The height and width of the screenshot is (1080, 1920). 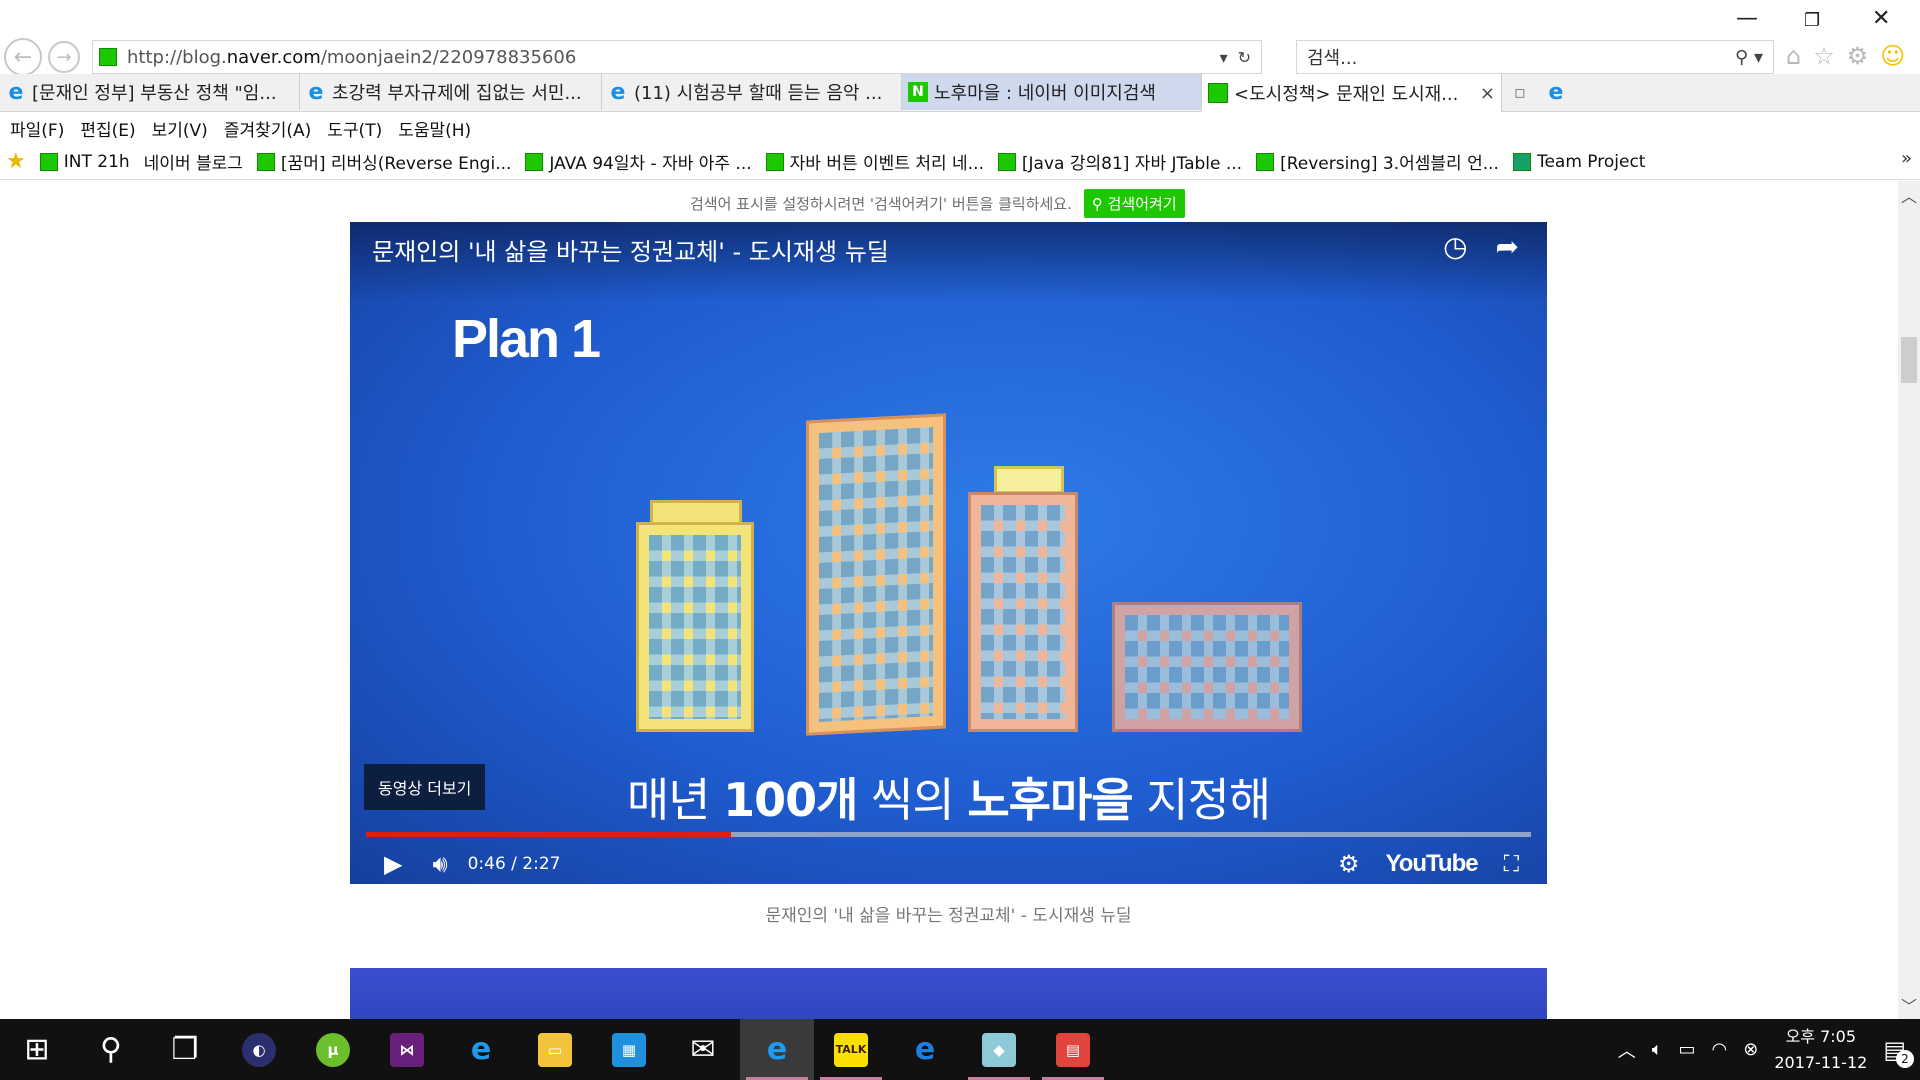 What do you see at coordinates (1858, 56) in the screenshot?
I see `gear-icon: ⚙` at bounding box center [1858, 56].